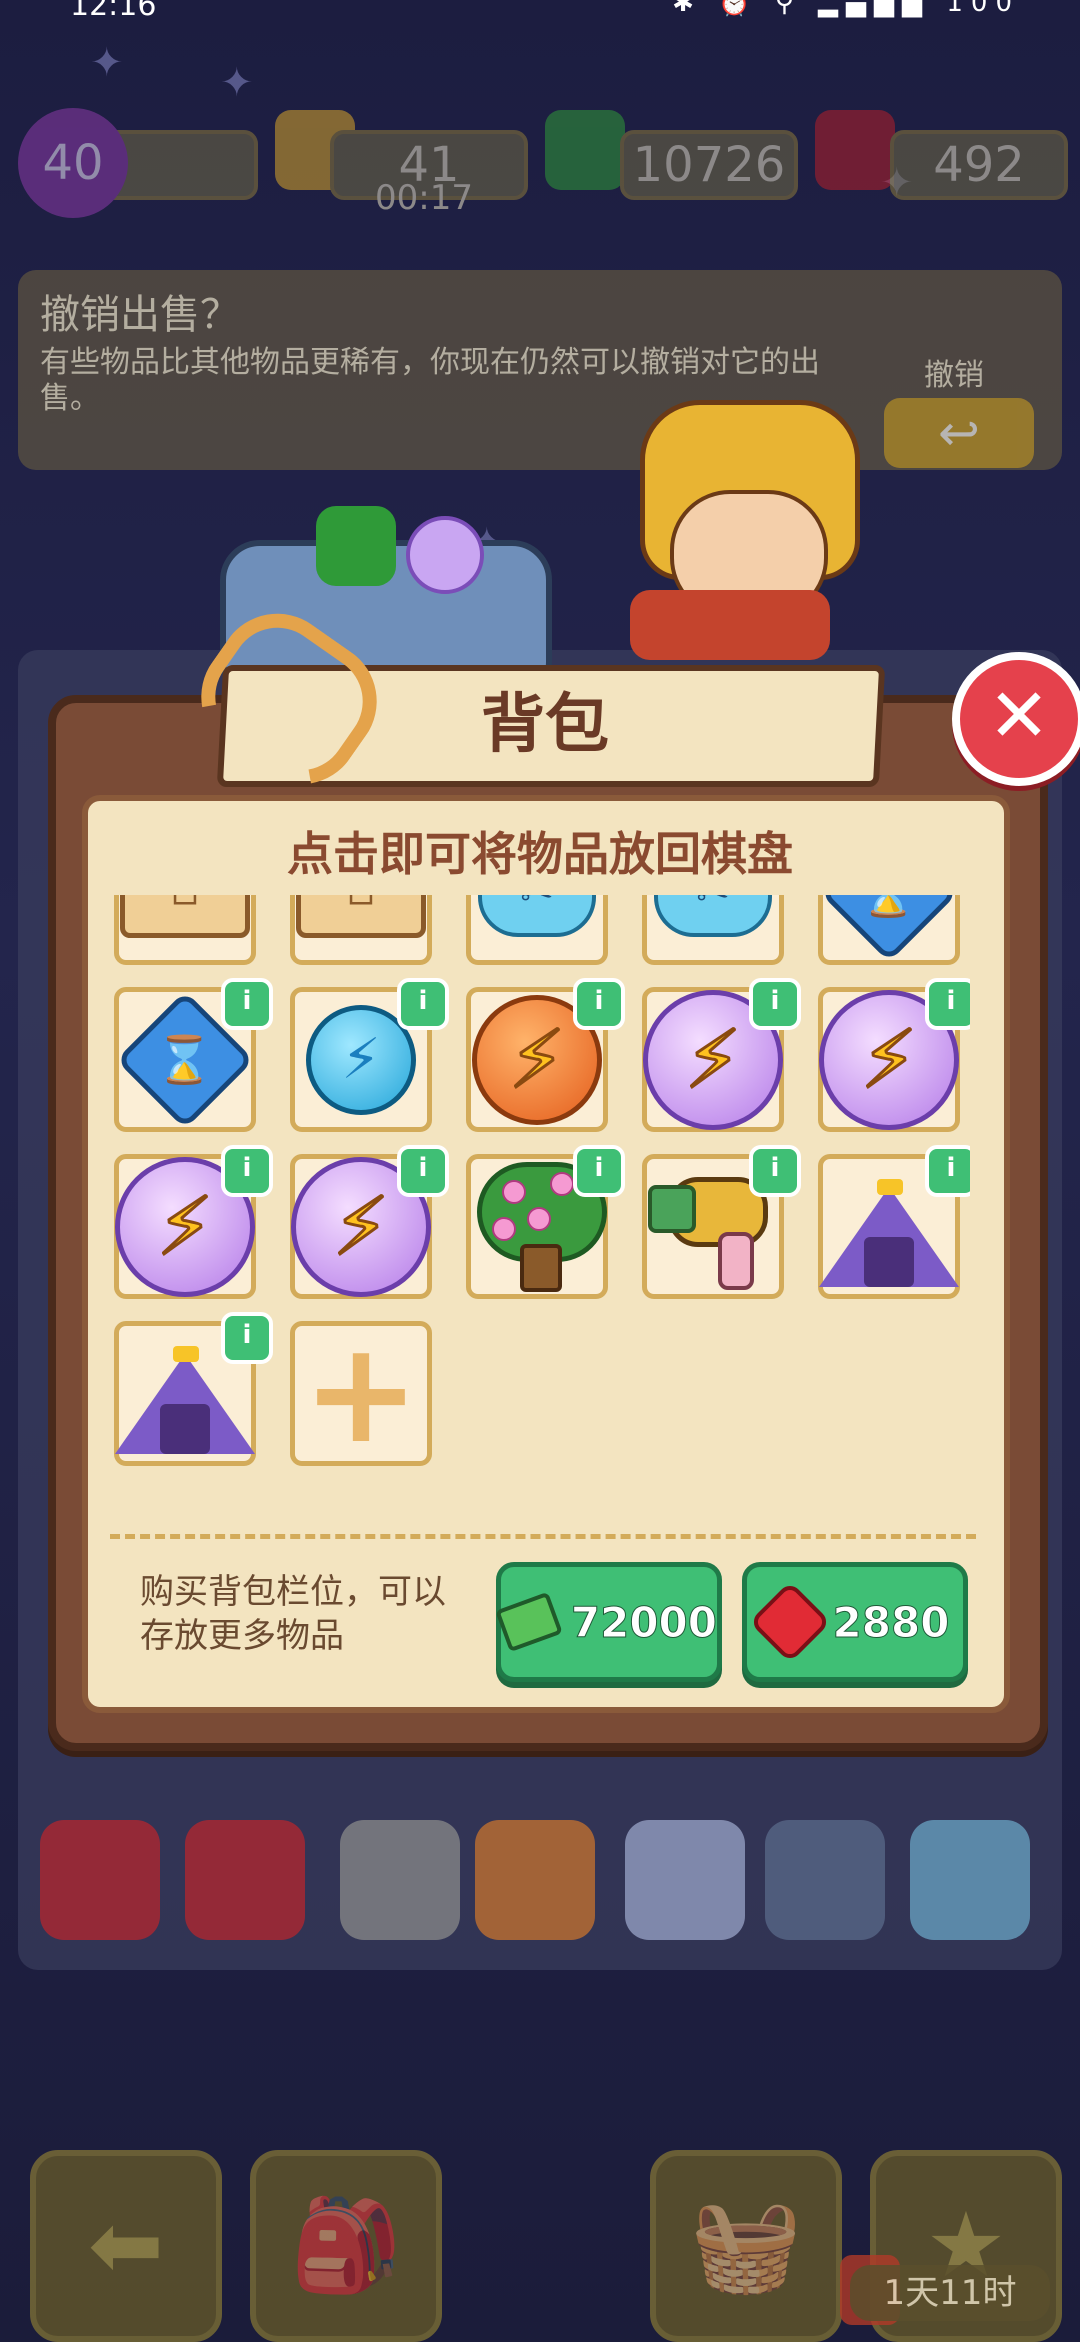 This screenshot has height=2342, width=1080. What do you see at coordinates (540, 14) in the screenshot?
I see `status-bar: 12:16 ✱ ⏰ ⚲ ▂▄▆█ 100` at bounding box center [540, 14].